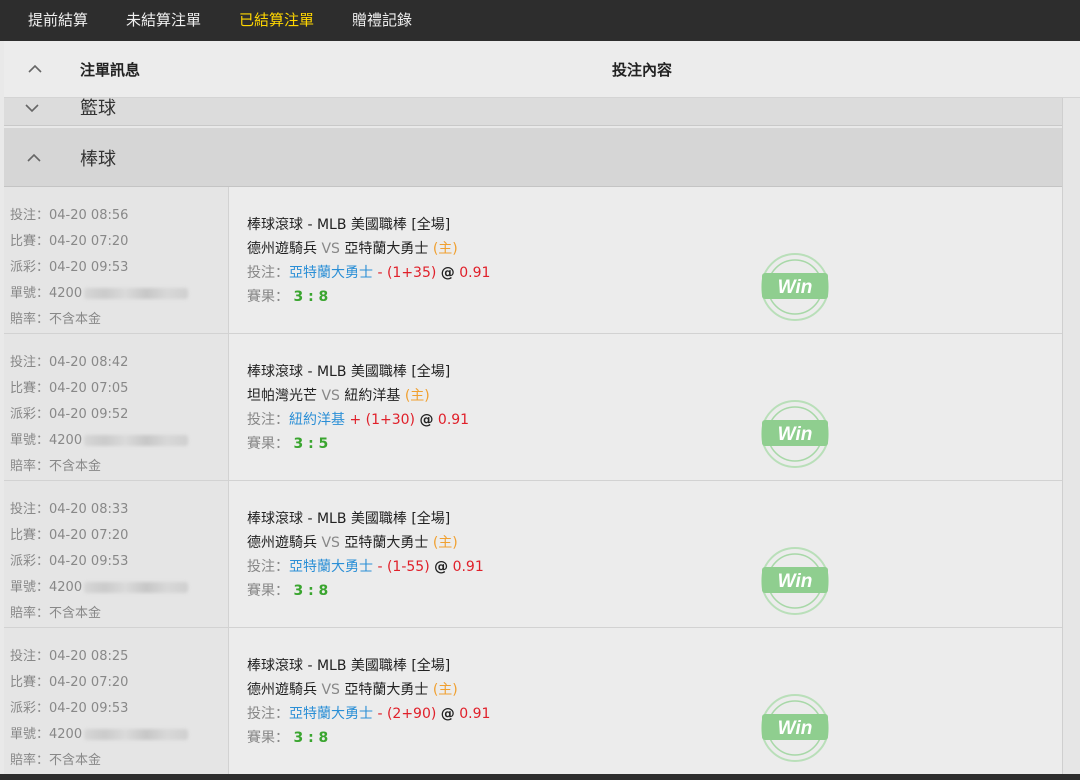 The height and width of the screenshot is (780, 1080). I want to click on bet-selection: 投注：亞特蘭大勇士 - (1-55) @ 0.91, so click(365, 567).